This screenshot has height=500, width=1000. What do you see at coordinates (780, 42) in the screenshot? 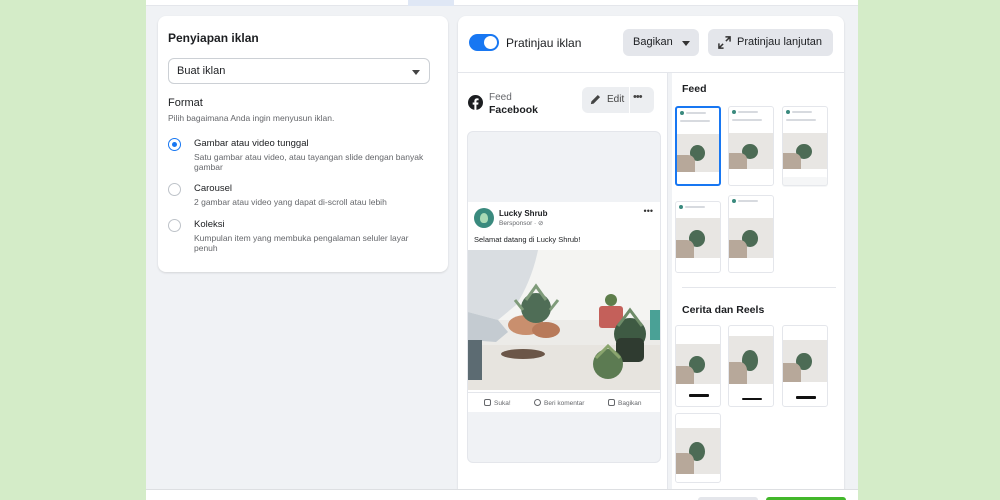
I see `advanced-preview-label: Pratinjau lanjutan` at bounding box center [780, 42].